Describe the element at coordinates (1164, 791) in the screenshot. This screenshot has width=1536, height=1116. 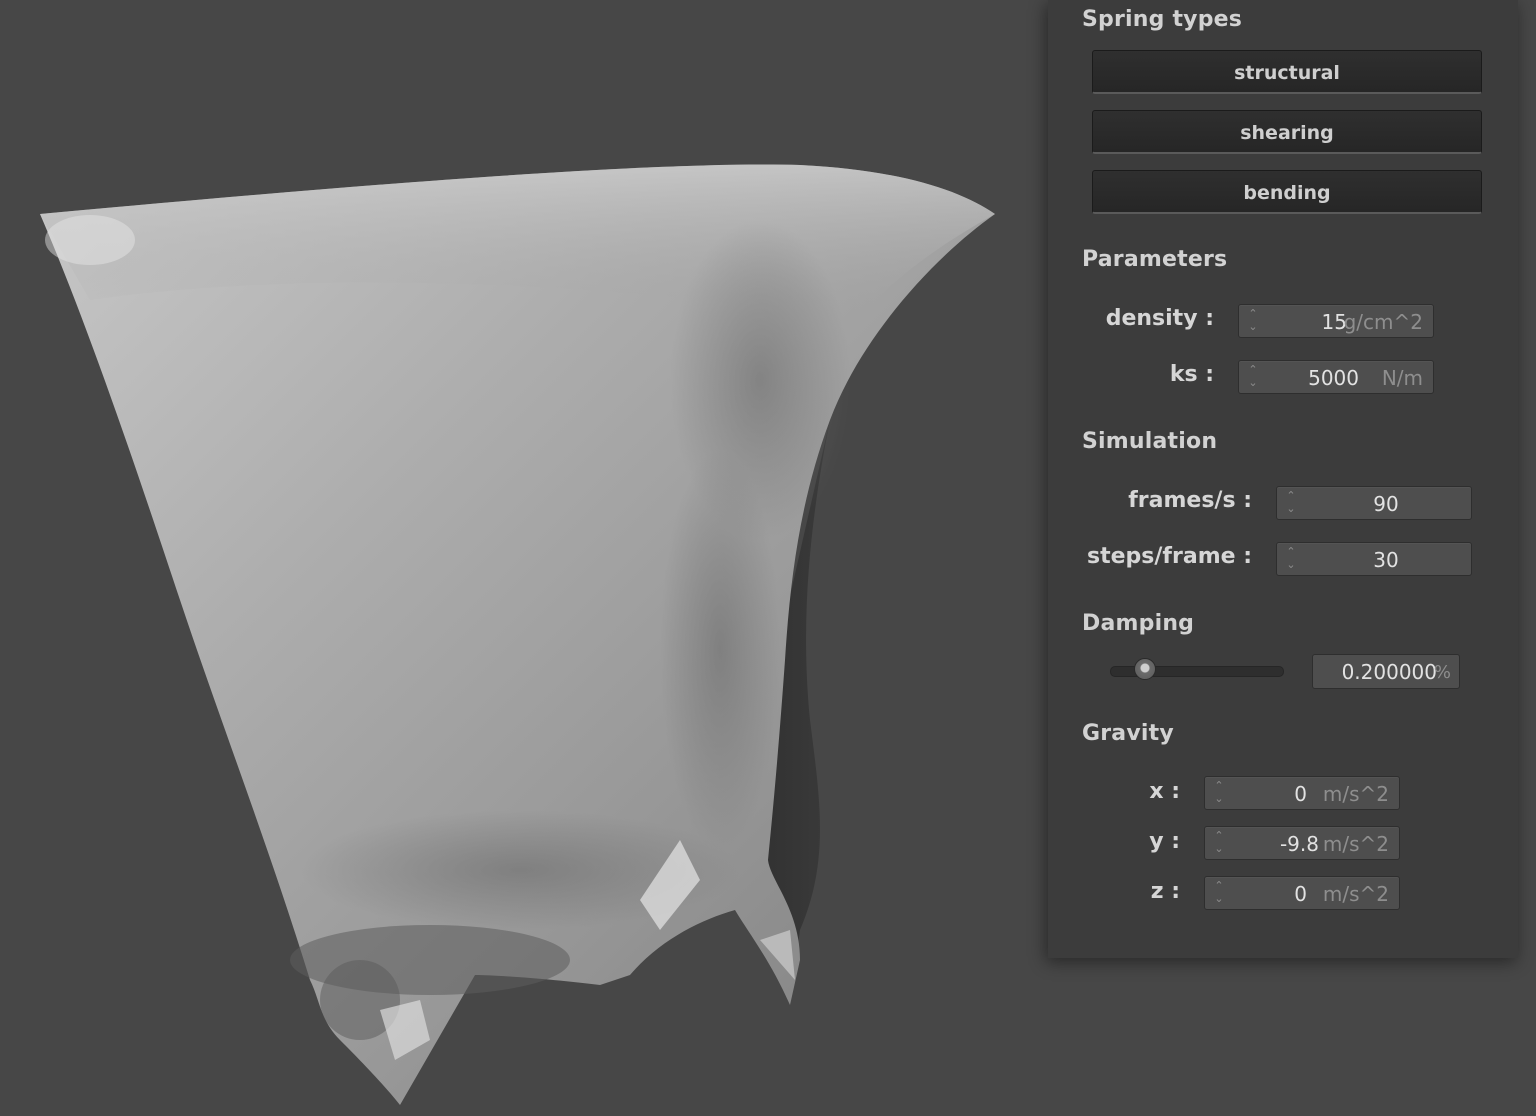
I see `gravity-x-label: x :` at that location.